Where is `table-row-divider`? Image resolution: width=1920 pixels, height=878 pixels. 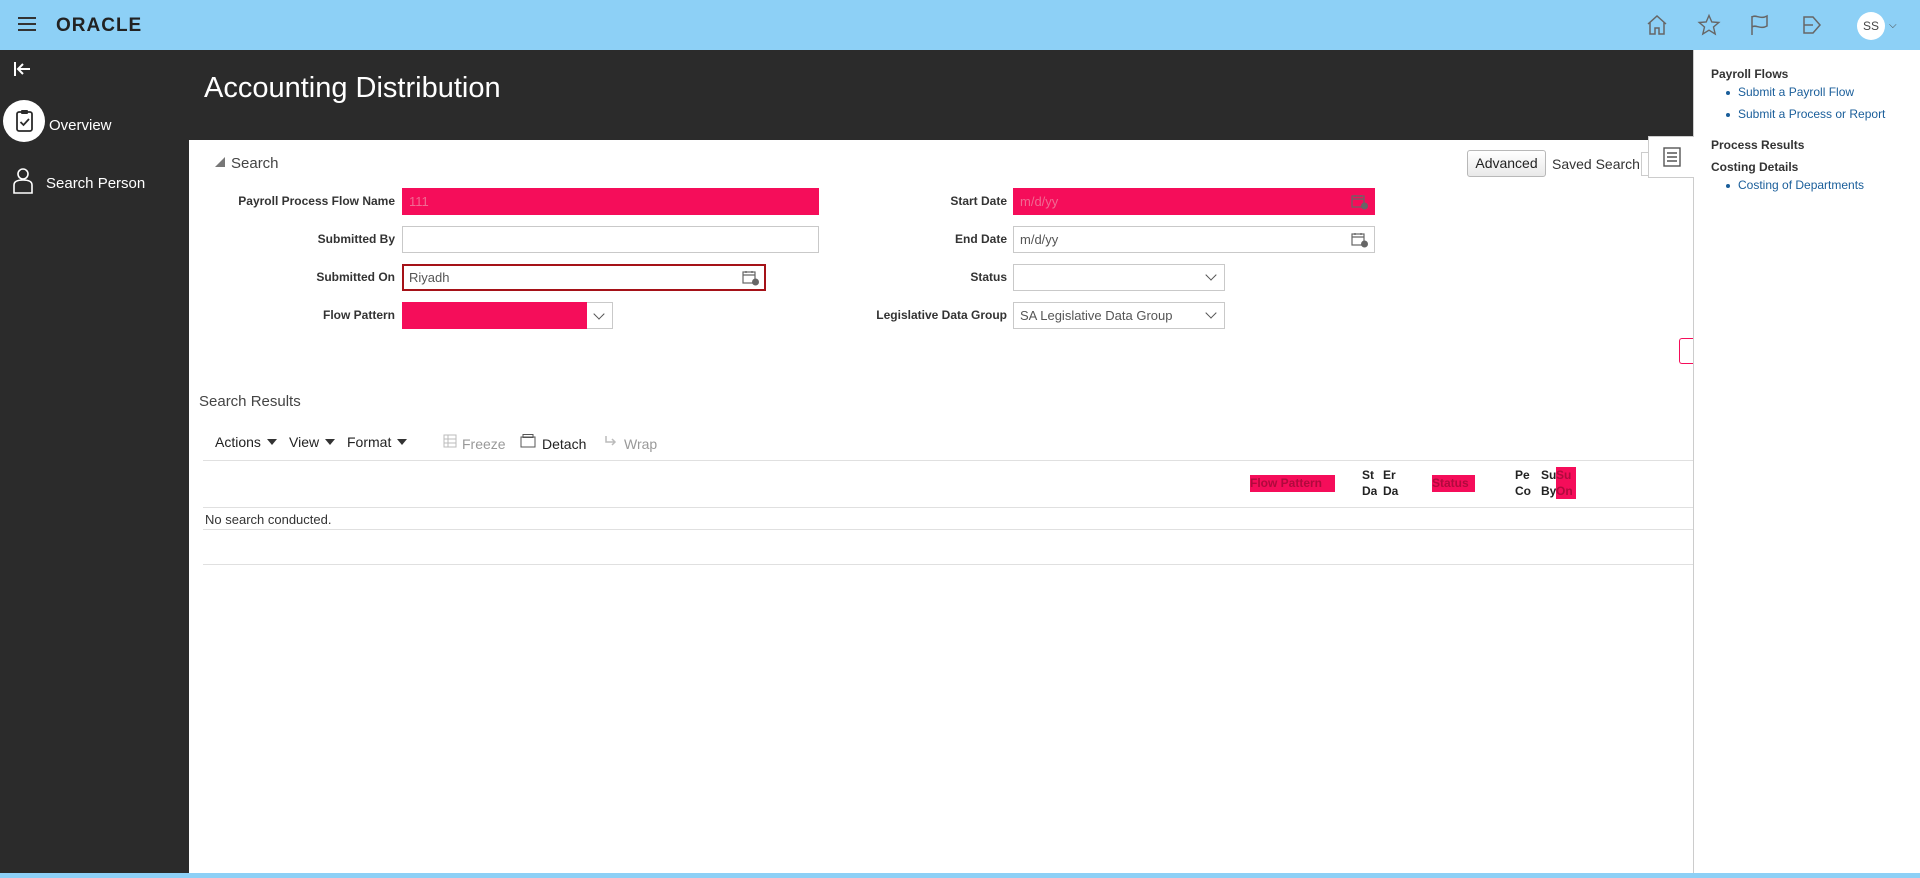 table-row-divider is located at coordinates (948, 529).